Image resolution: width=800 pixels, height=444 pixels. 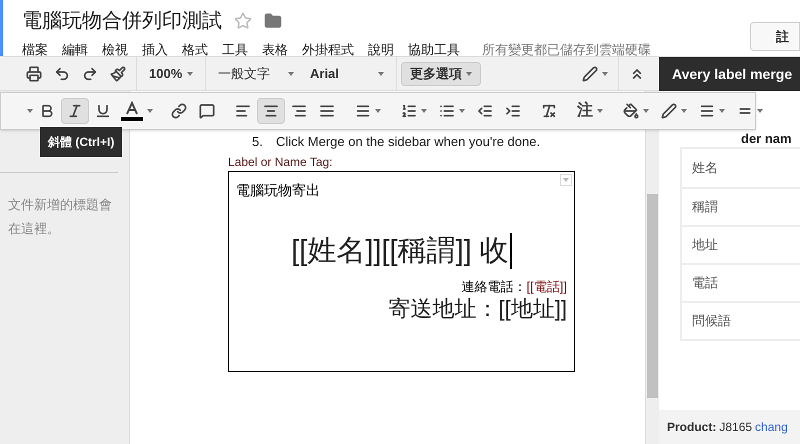 What do you see at coordinates (273, 21) in the screenshot?
I see `folder-icon` at bounding box center [273, 21].